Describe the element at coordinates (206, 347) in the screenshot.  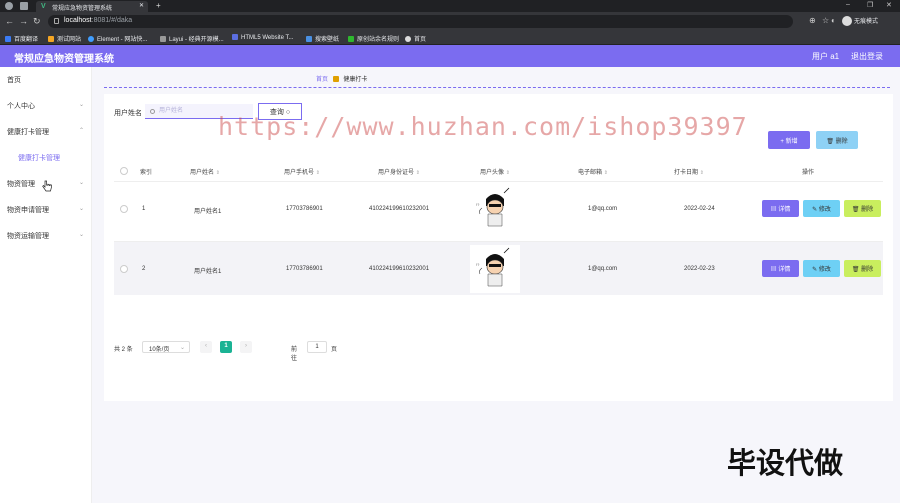
I see `prev-page-button: ‹` at that location.